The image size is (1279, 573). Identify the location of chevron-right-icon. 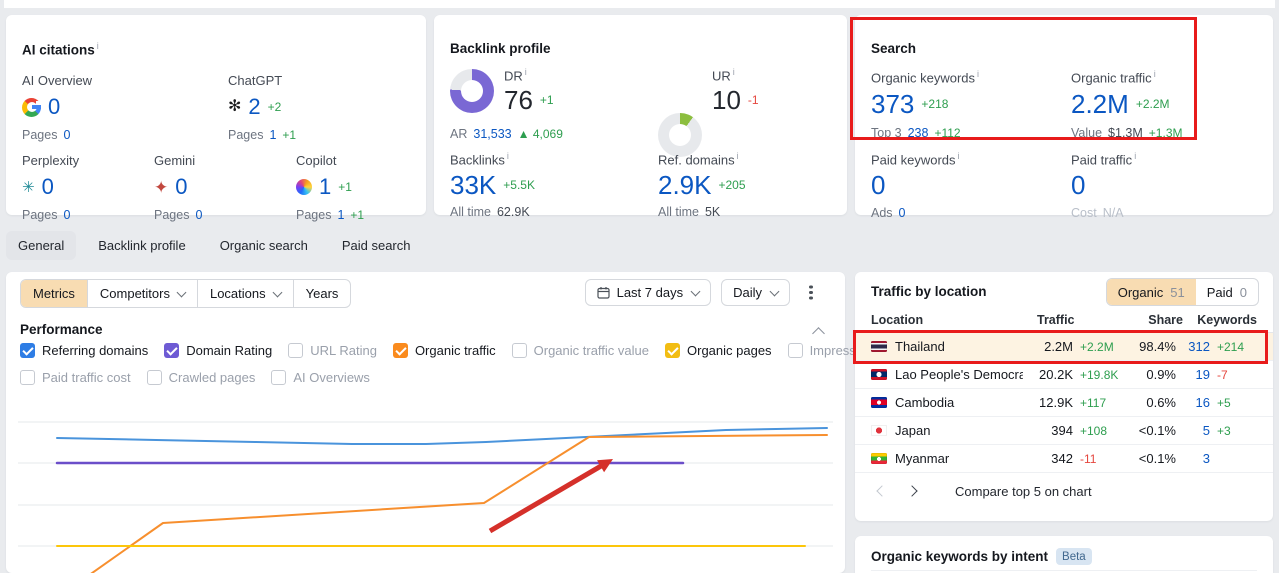
(912, 491).